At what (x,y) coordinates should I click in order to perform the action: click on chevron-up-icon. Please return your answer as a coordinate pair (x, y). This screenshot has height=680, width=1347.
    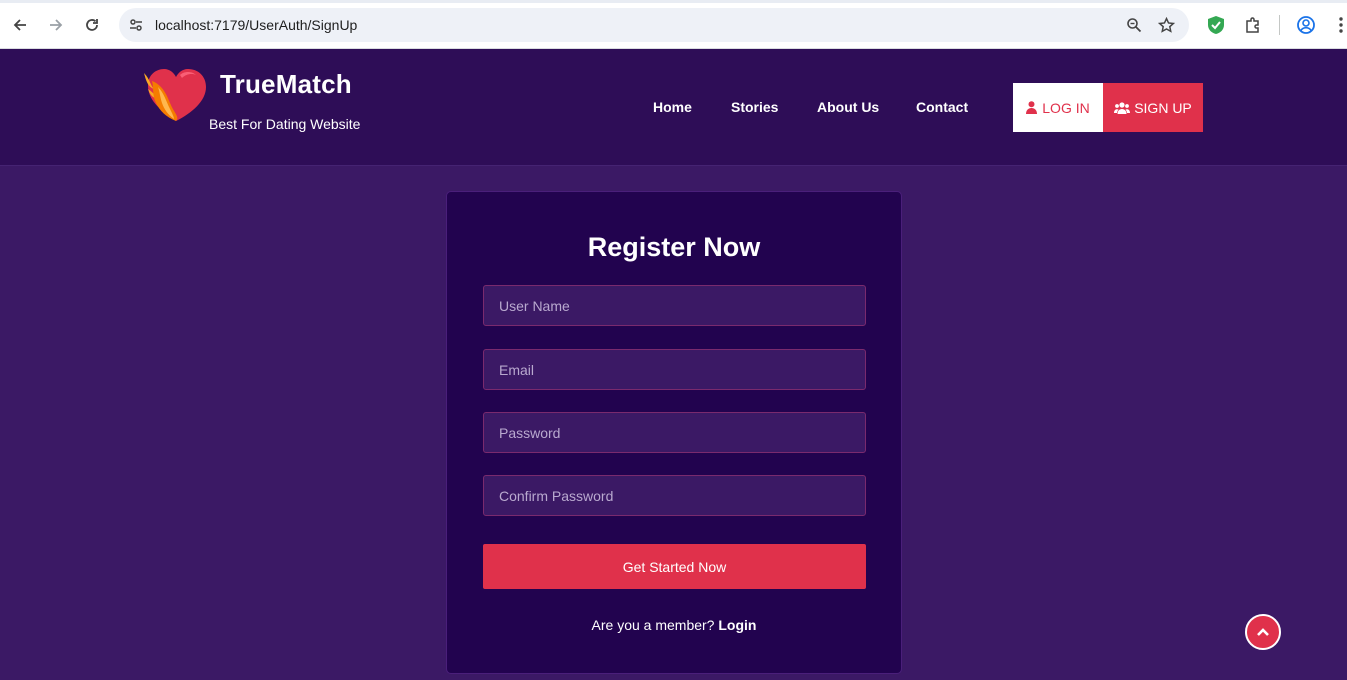
    Looking at the image, I should click on (1263, 632).